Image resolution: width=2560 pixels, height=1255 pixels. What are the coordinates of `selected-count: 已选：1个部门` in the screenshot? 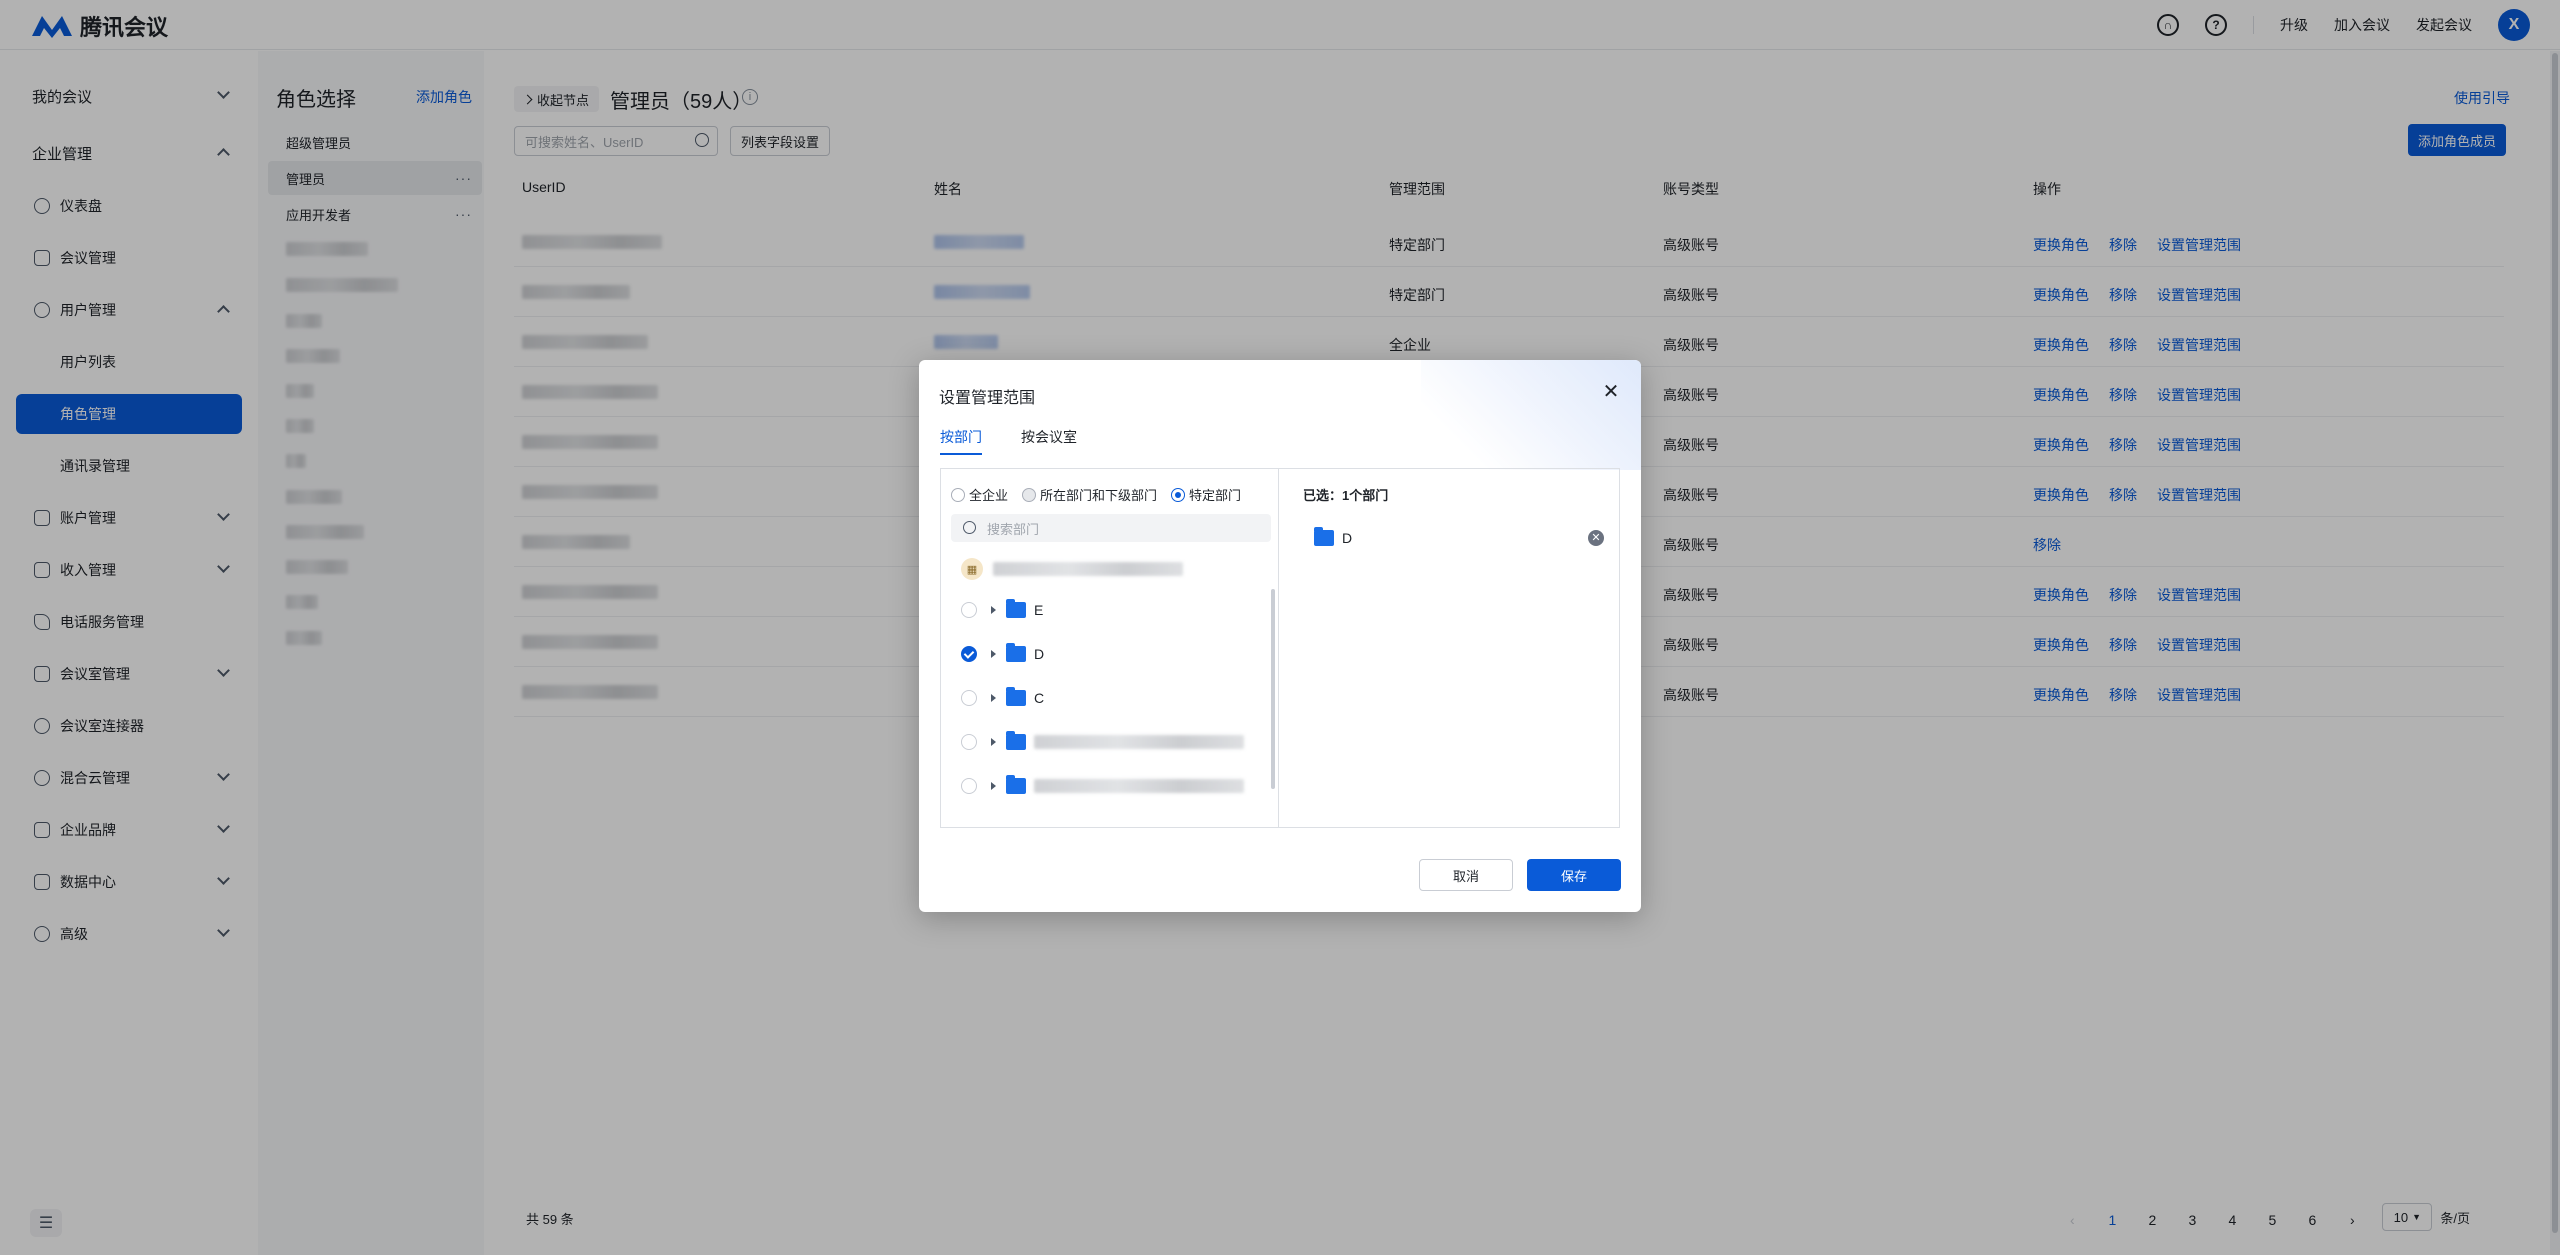 It's located at (1346, 495).